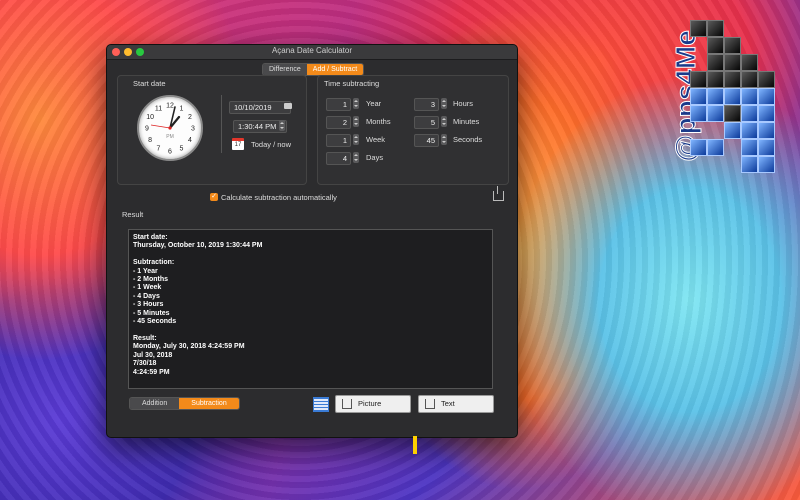 Image resolution: width=800 pixels, height=500 pixels. I want to click on calendar-icon: 17, so click(238, 144).